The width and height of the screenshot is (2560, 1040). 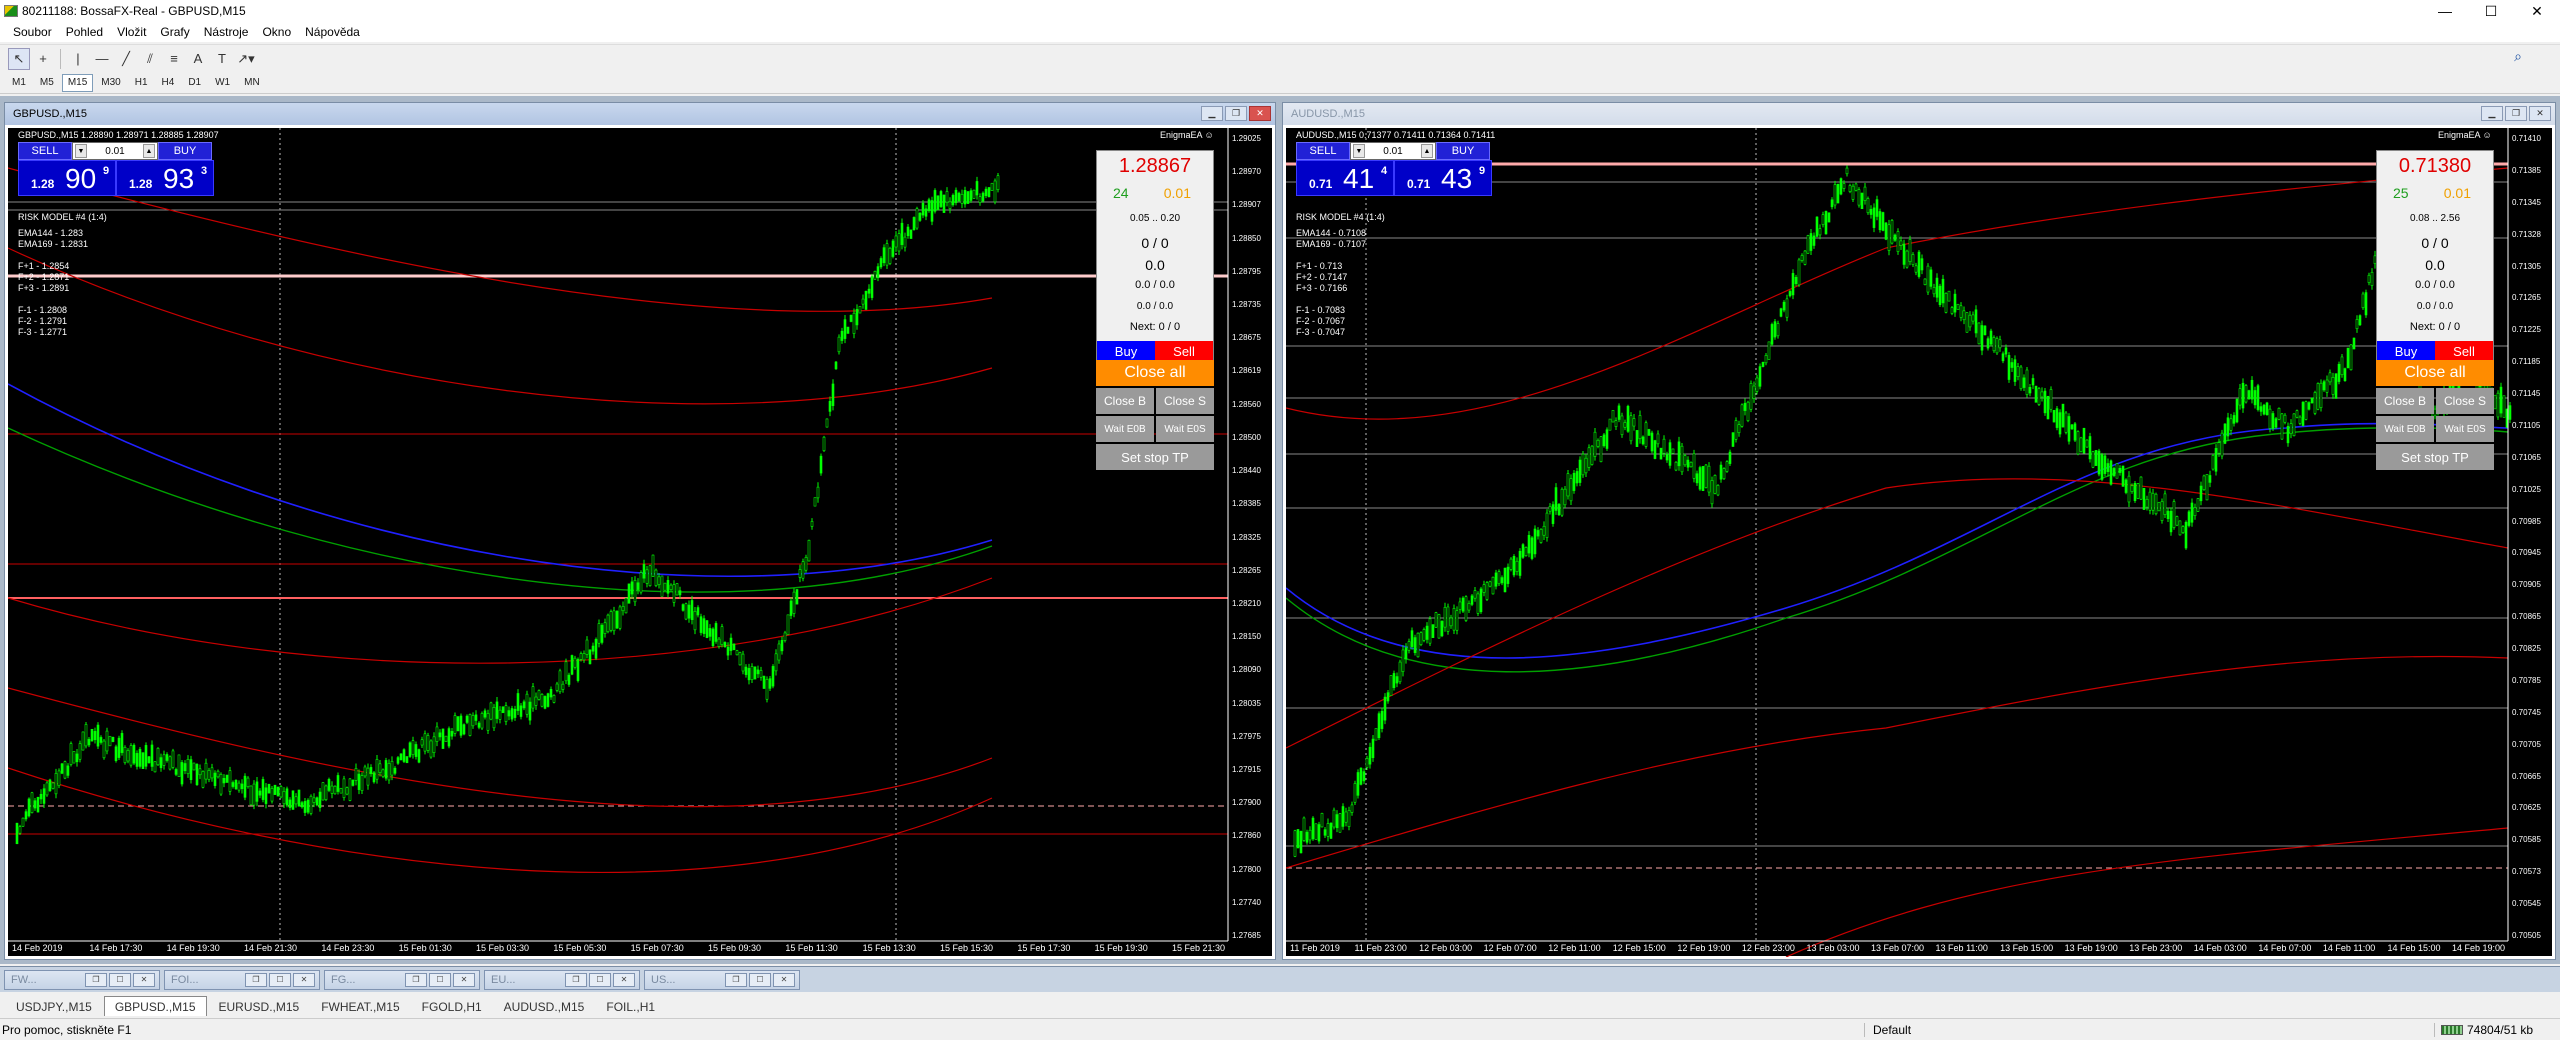 I want to click on menu-pohled: Pohled, so click(x=84, y=32).